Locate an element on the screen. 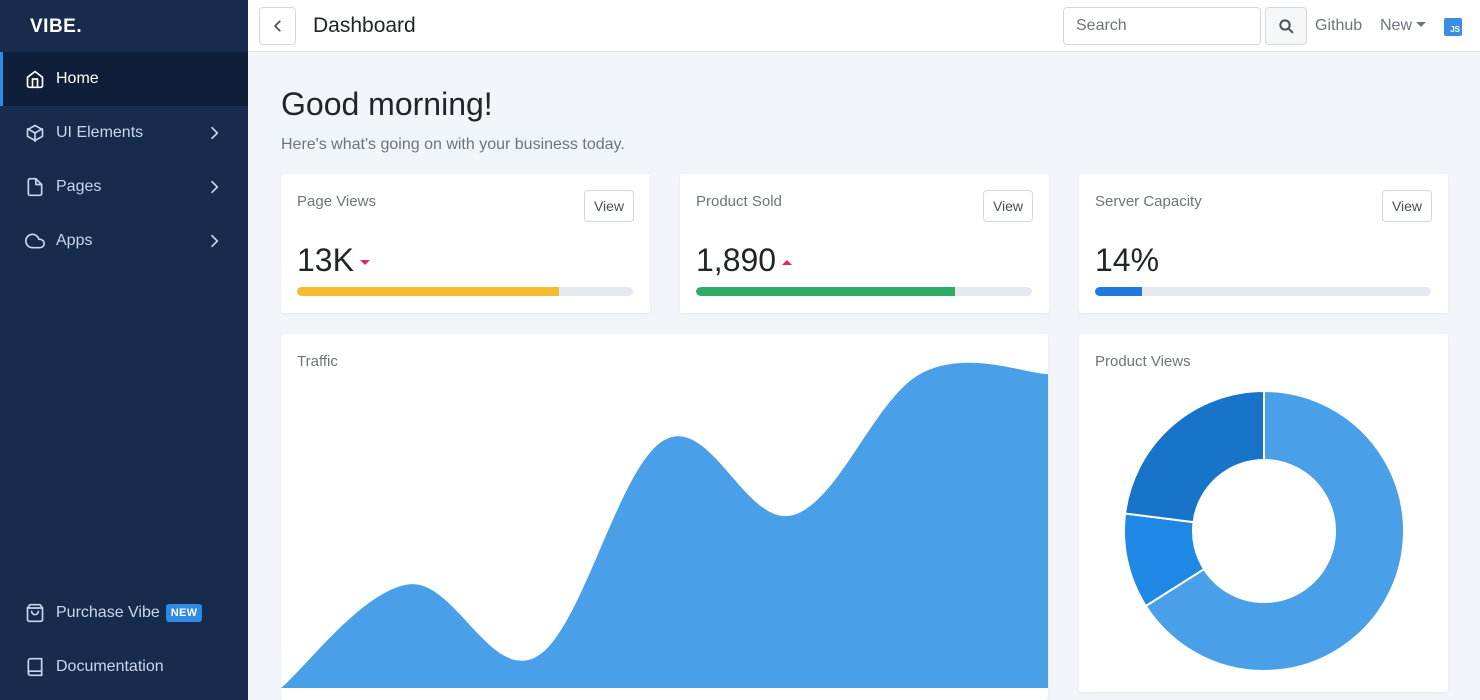 The width and height of the screenshot is (1480, 700). stat-label: Product Sold is located at coordinates (739, 201).